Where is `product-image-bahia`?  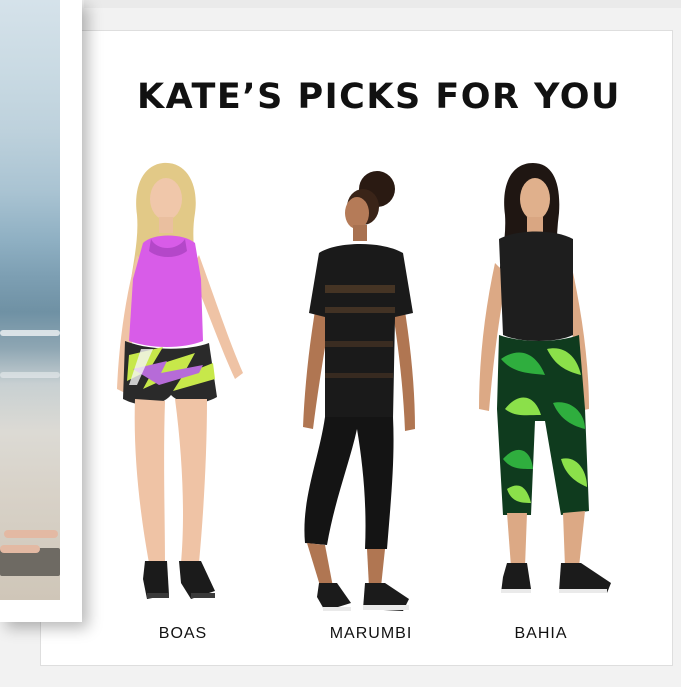
product-image-bahia is located at coordinates (545, 378).